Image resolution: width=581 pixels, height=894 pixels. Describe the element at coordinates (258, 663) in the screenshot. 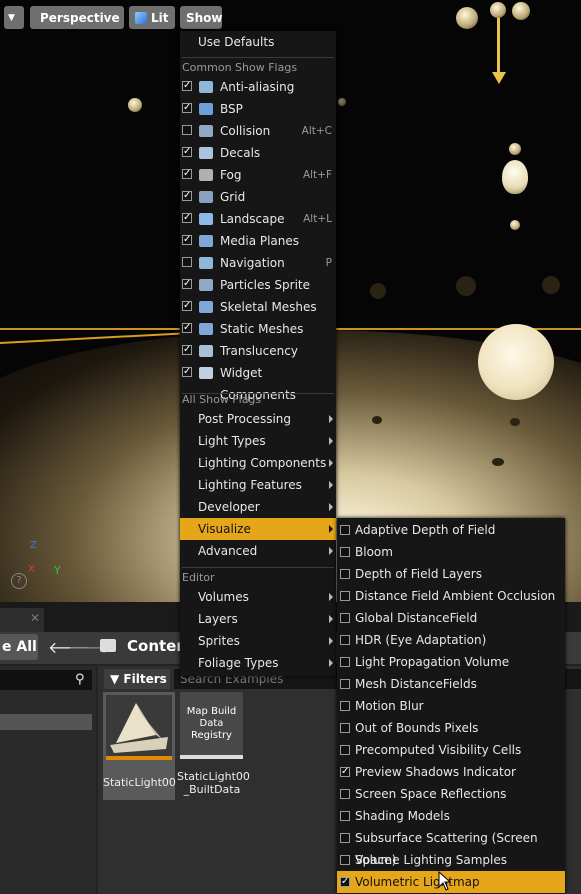

I see `submenu-item: Foliage Types` at that location.